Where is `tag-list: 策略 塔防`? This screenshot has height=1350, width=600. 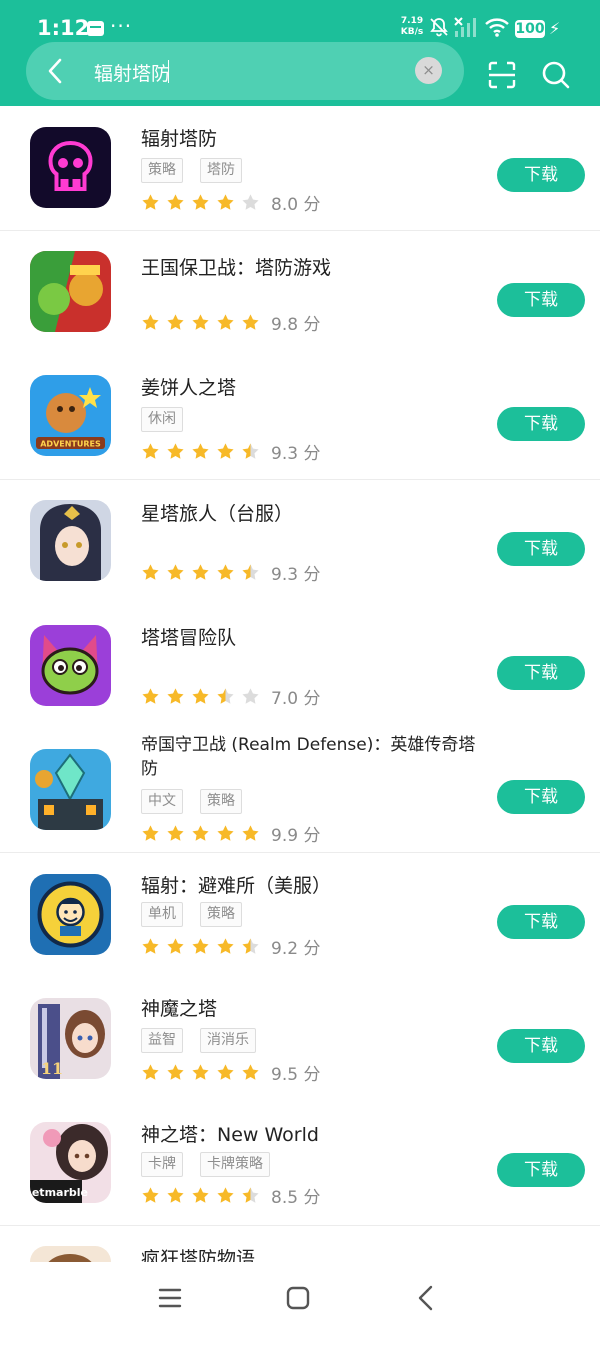
tag-list: 策略 塔防 is located at coordinates (200, 170).